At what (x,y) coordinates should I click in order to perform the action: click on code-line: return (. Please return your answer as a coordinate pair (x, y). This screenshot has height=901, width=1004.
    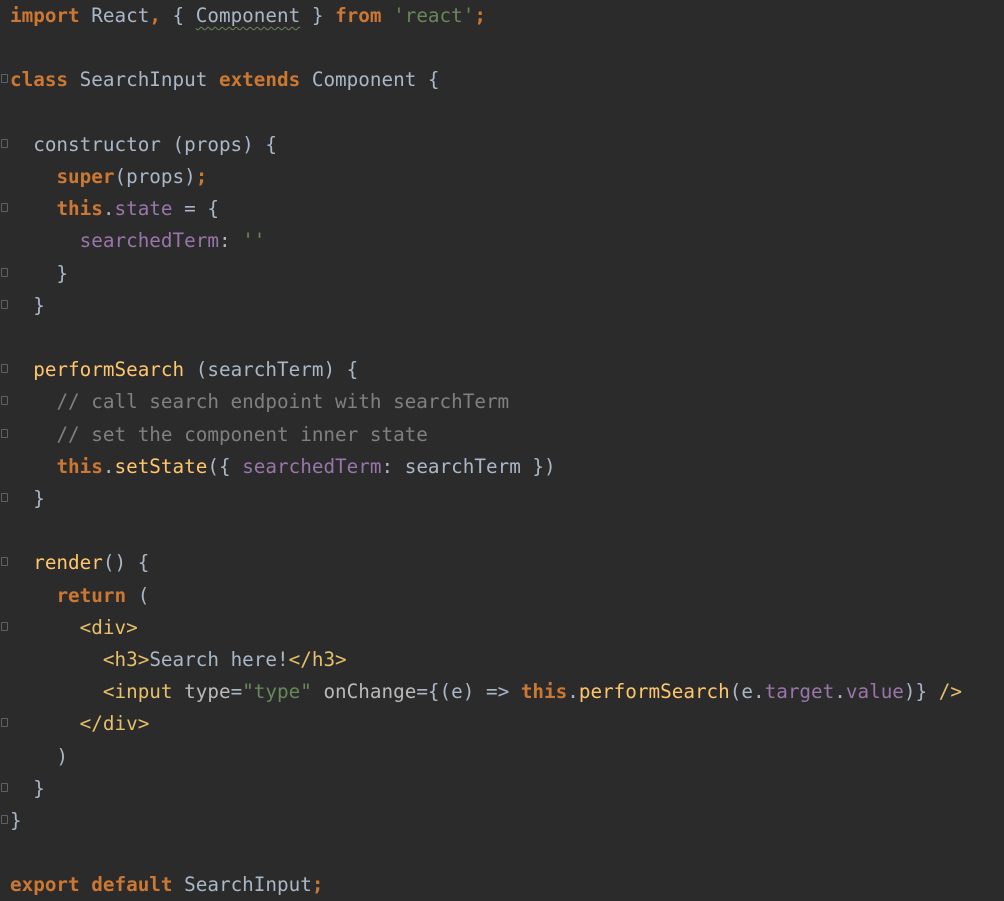
    Looking at the image, I should click on (79, 596).